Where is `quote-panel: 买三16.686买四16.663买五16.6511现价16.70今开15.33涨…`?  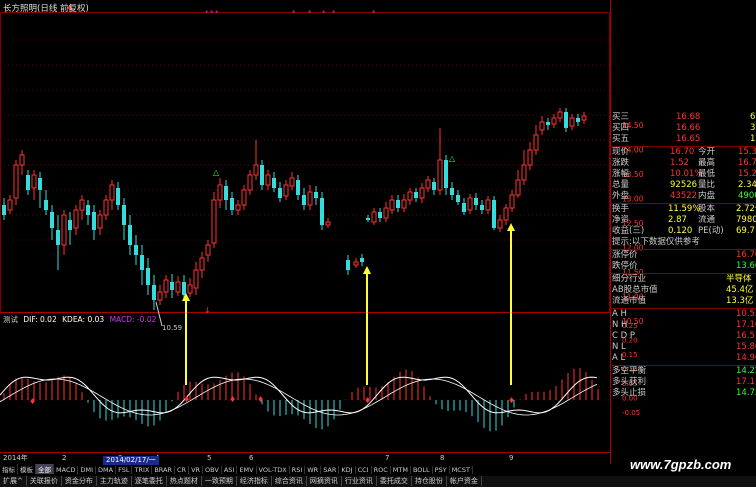
quote-panel: 买三16.686买四16.663买五16.6511现价16.70今开15.33涨… is located at coordinates (683, 284).